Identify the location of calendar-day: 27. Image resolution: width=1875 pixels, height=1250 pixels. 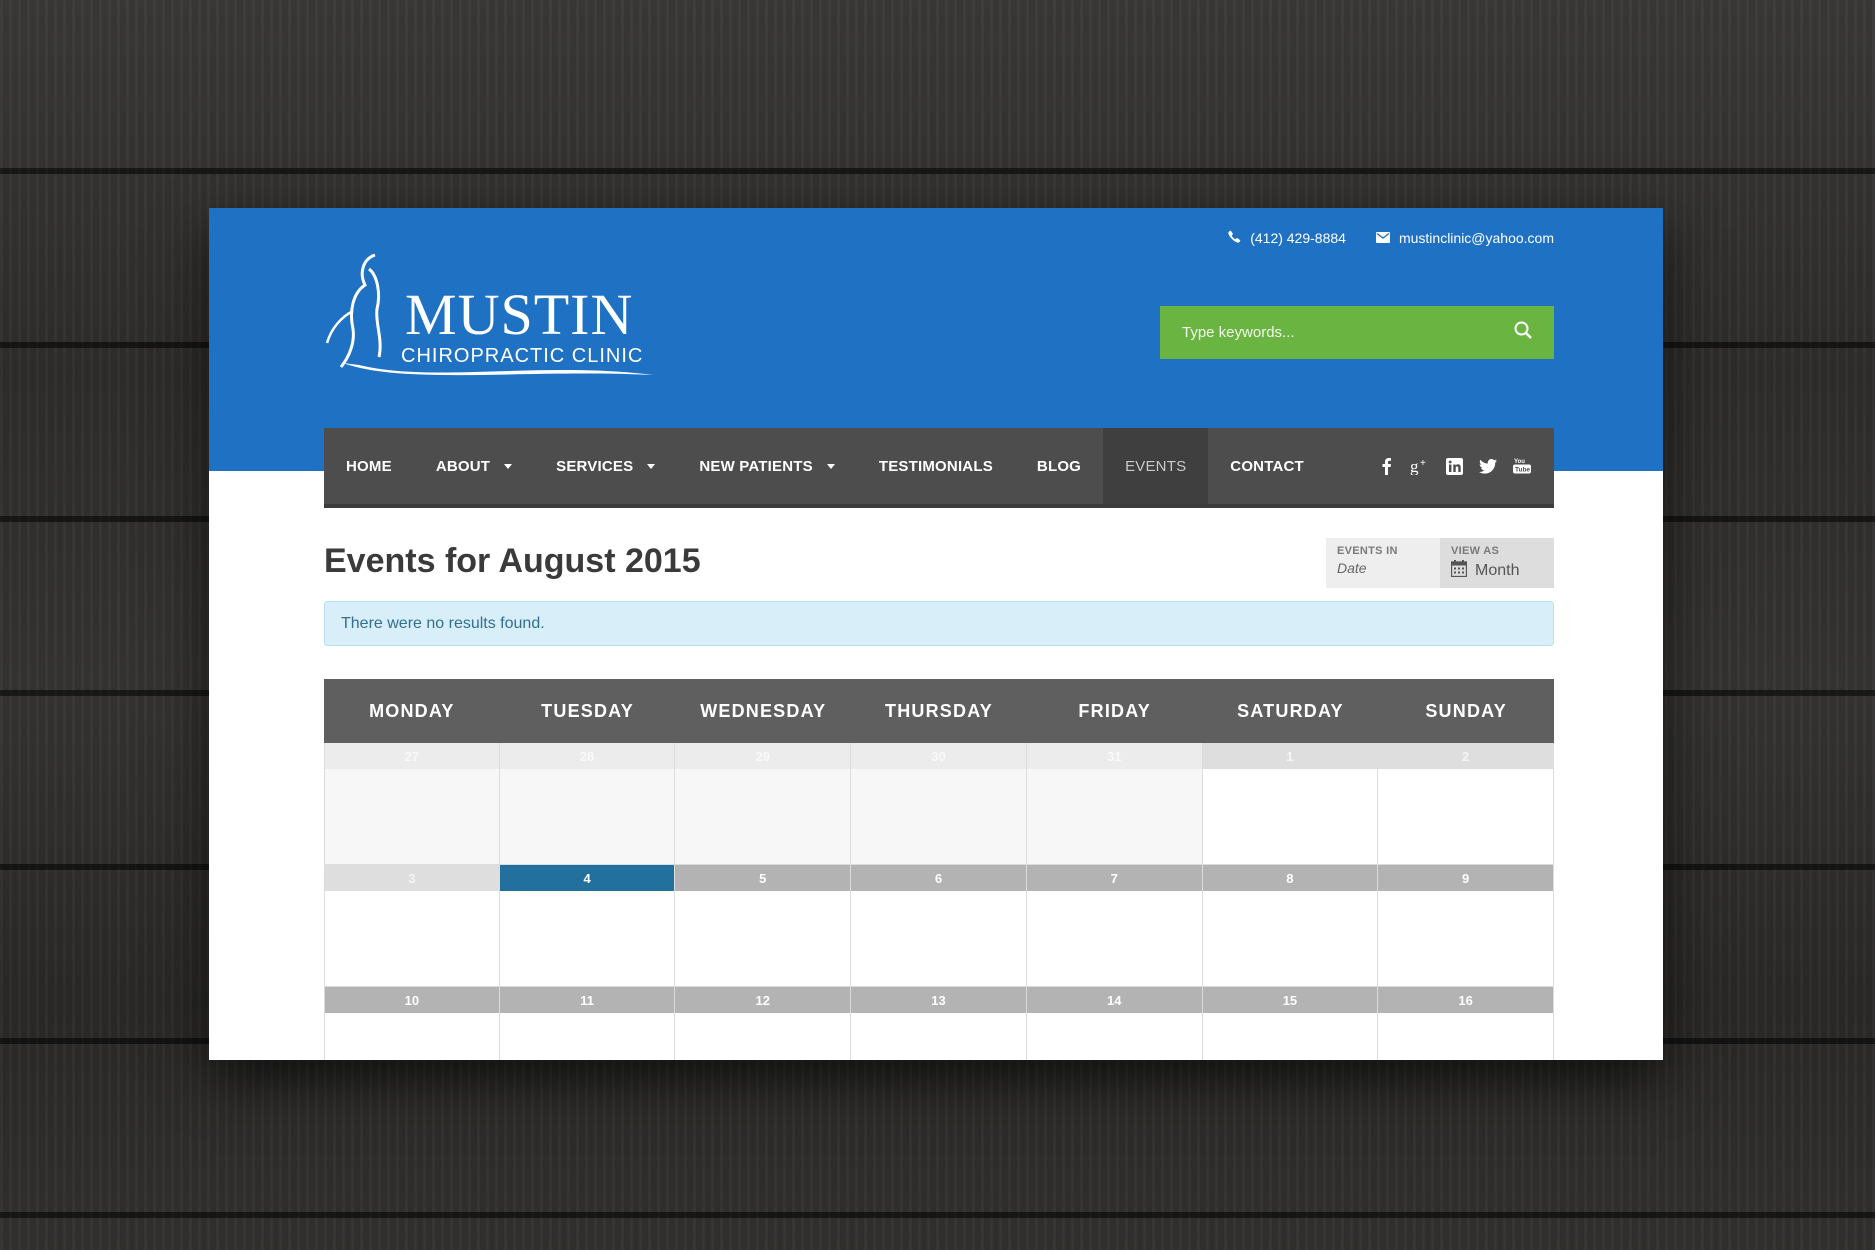
(412, 804).